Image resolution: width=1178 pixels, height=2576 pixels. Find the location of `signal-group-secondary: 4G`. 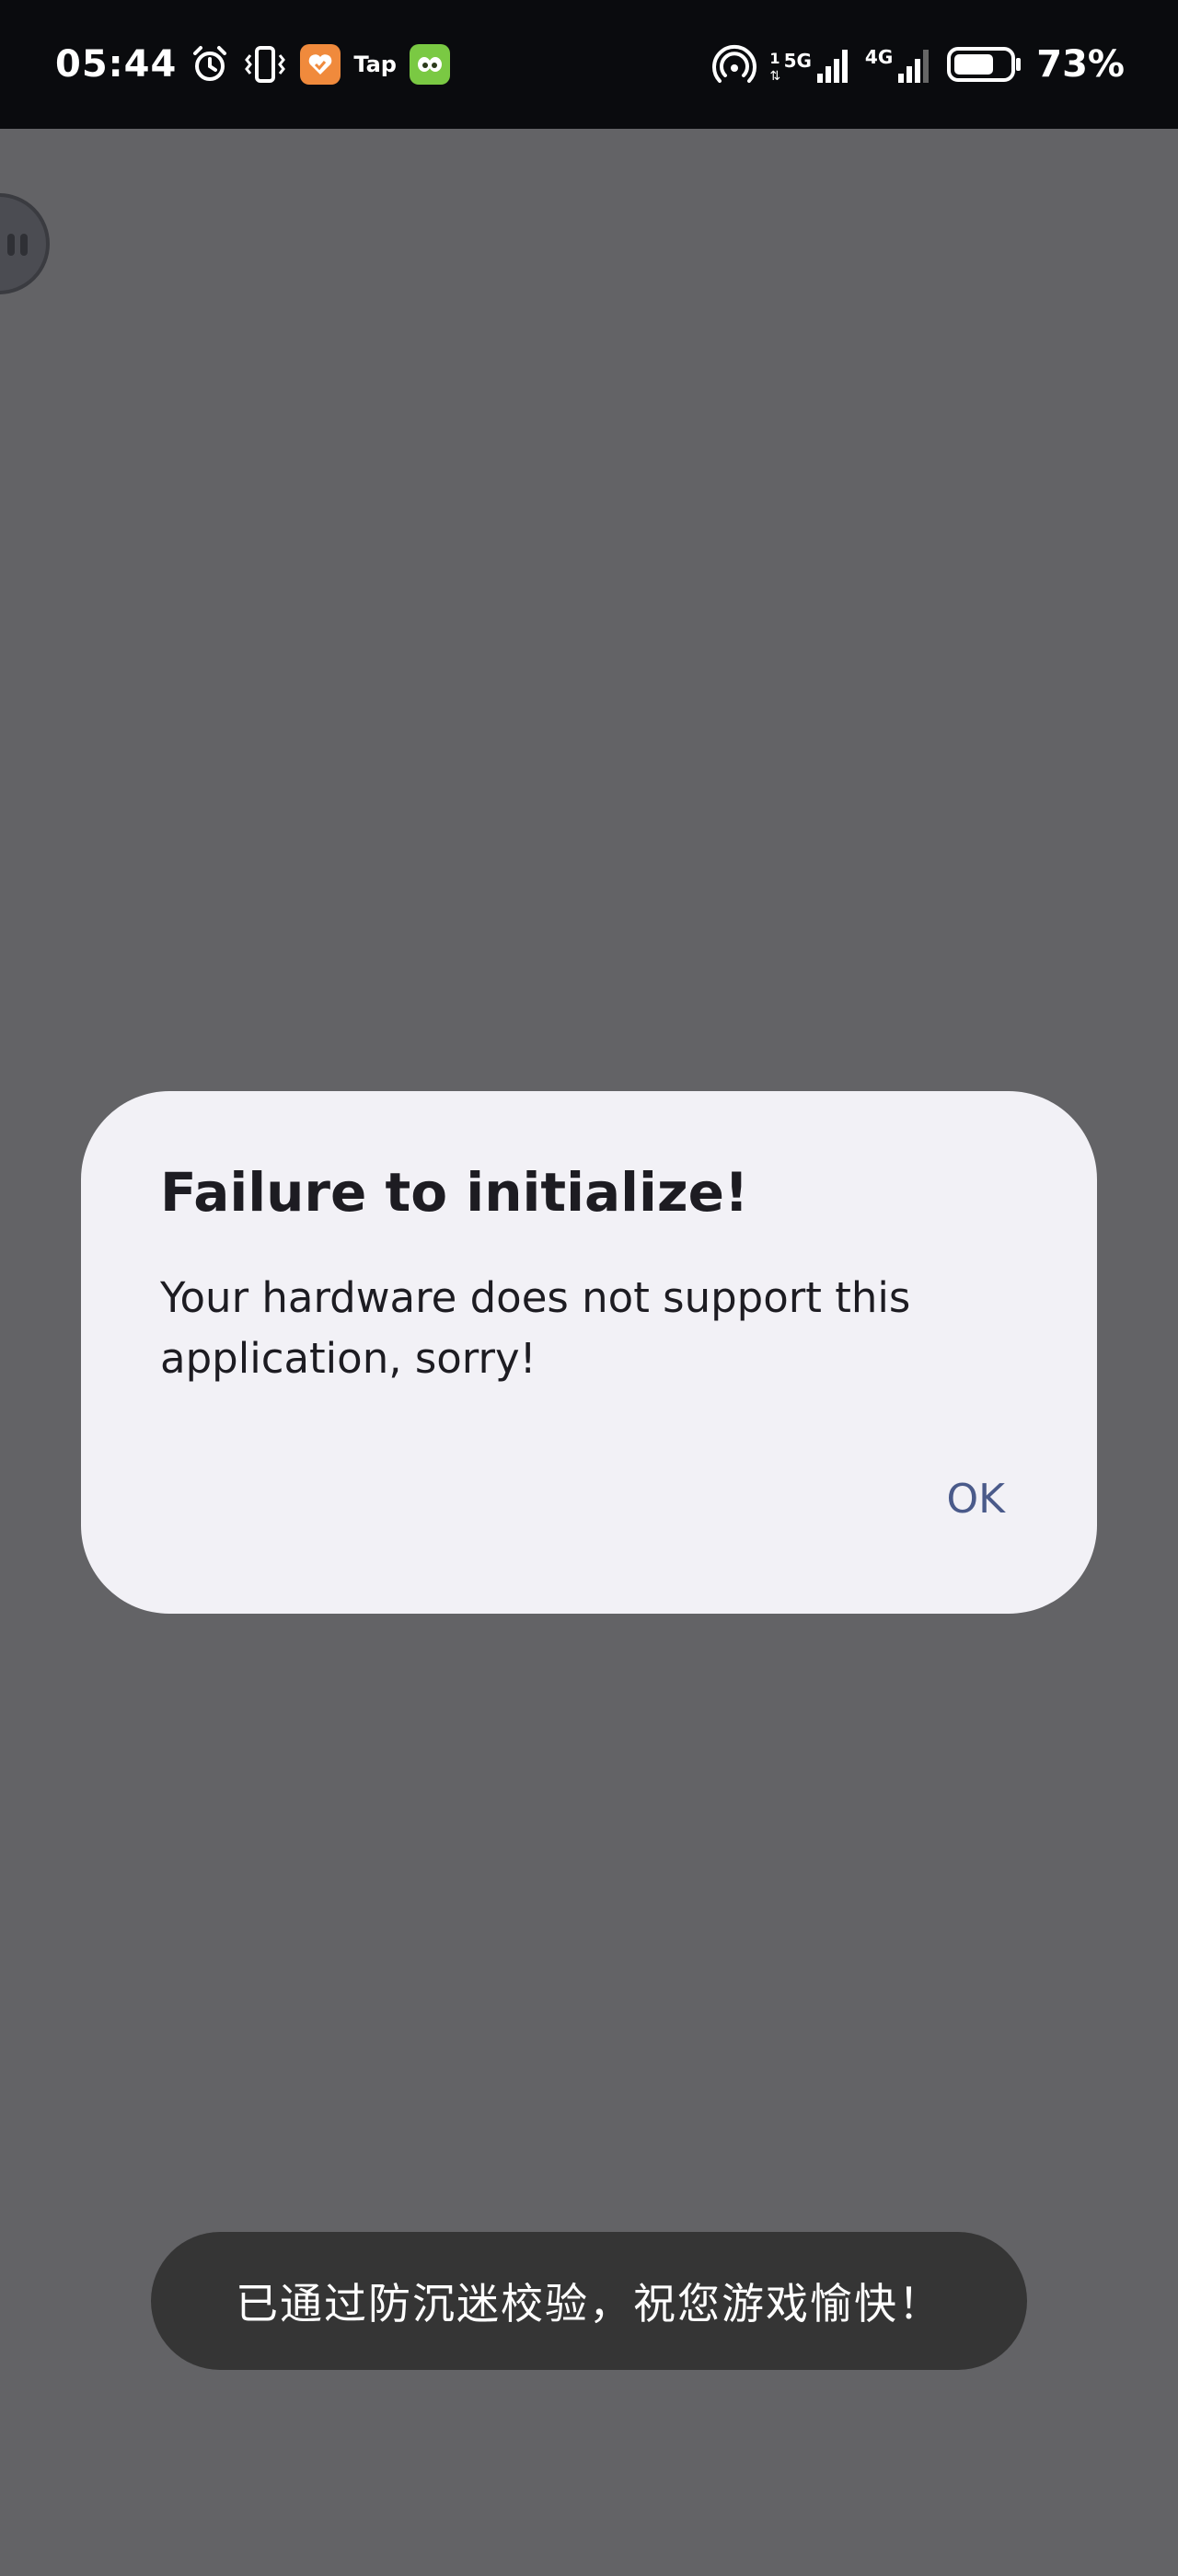

signal-group-secondary: 4G is located at coordinates (899, 64).